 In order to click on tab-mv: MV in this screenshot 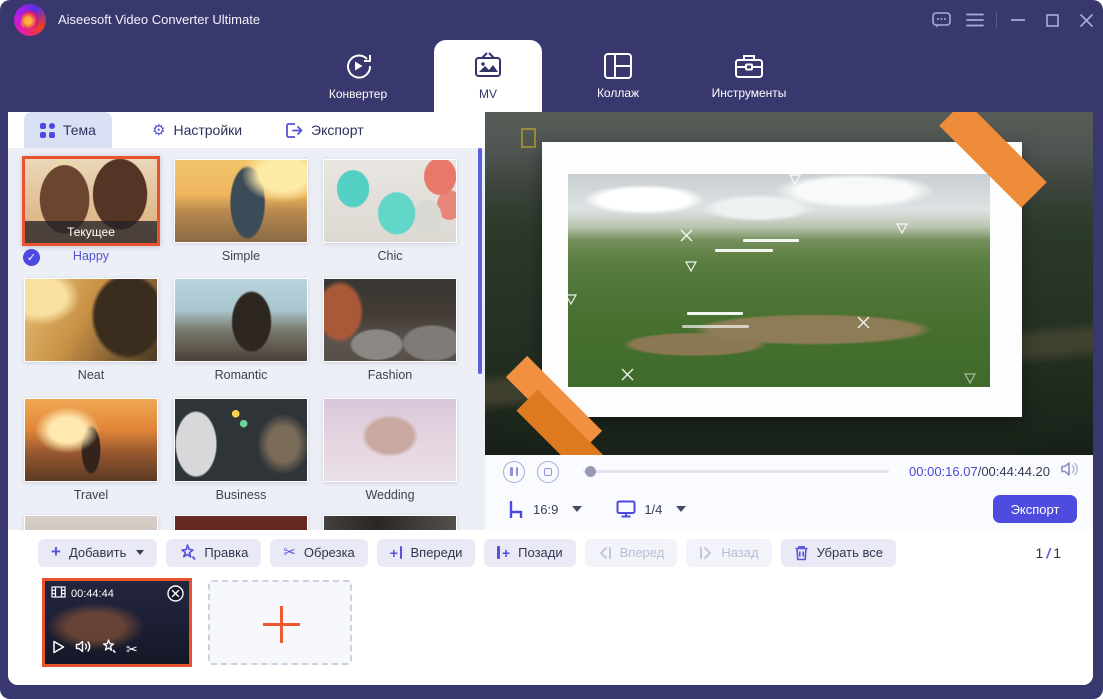, I will do `click(488, 76)`.